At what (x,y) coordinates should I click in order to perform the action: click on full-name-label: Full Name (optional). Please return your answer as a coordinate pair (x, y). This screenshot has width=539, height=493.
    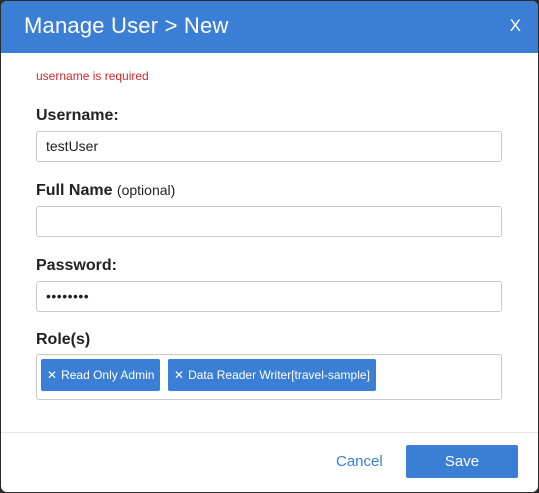
    Looking at the image, I should click on (105, 191).